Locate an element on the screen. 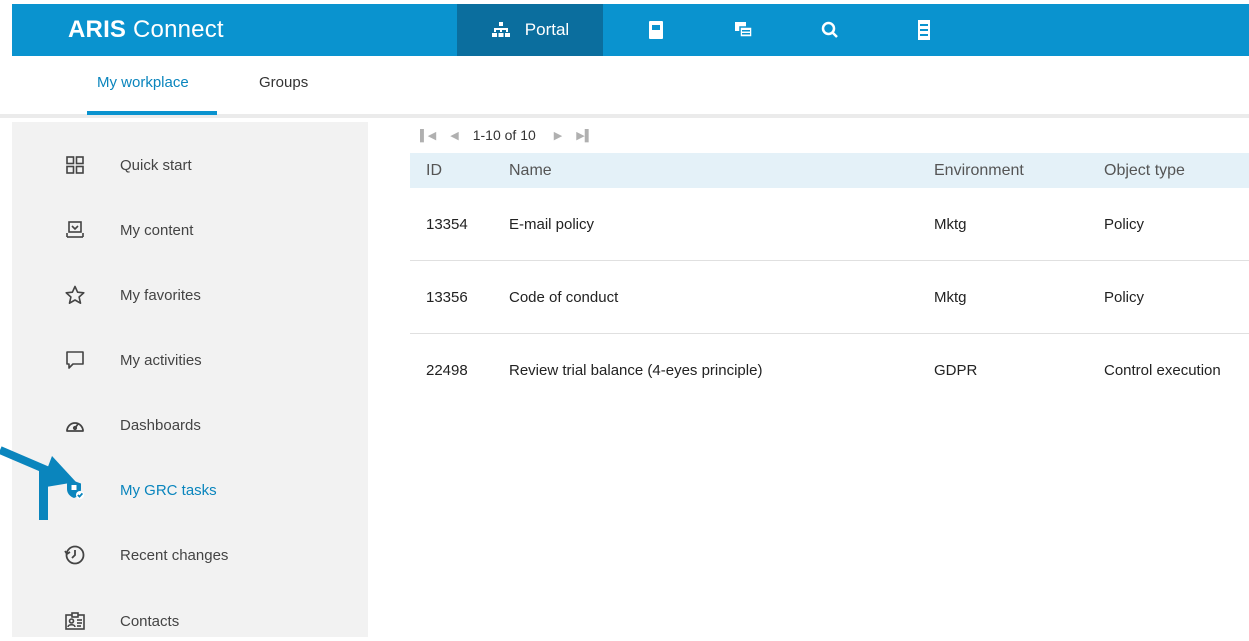  sidebar-item-label: My favorites is located at coordinates (160, 295).